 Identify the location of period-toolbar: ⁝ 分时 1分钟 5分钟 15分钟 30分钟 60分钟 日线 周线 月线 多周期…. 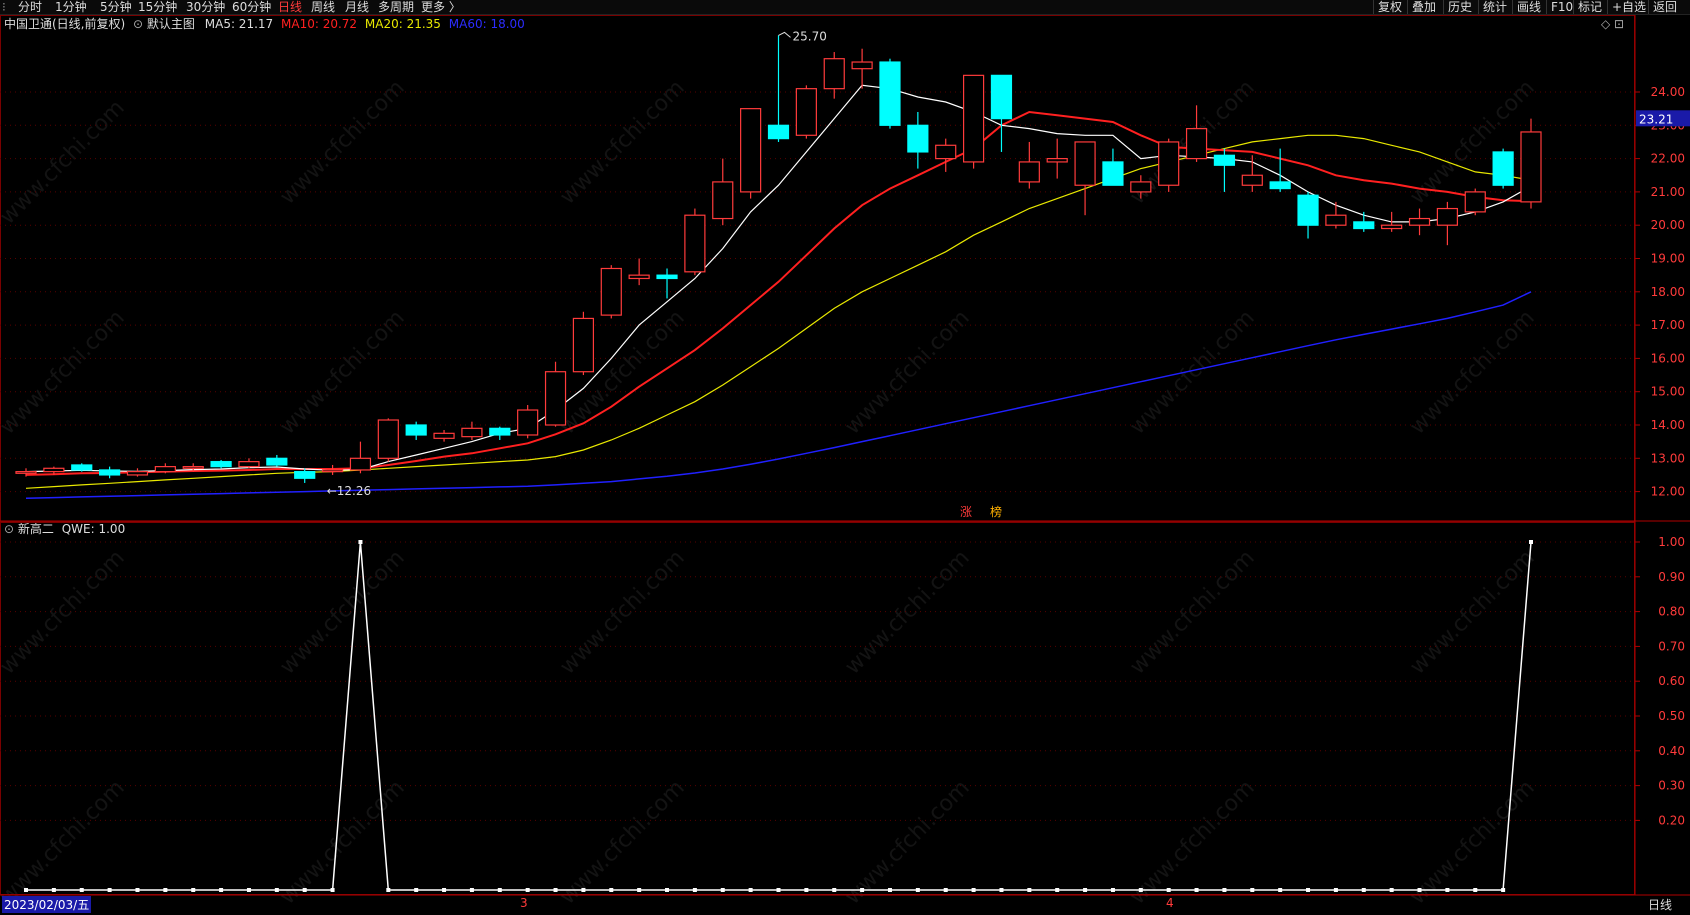
(845, 7).